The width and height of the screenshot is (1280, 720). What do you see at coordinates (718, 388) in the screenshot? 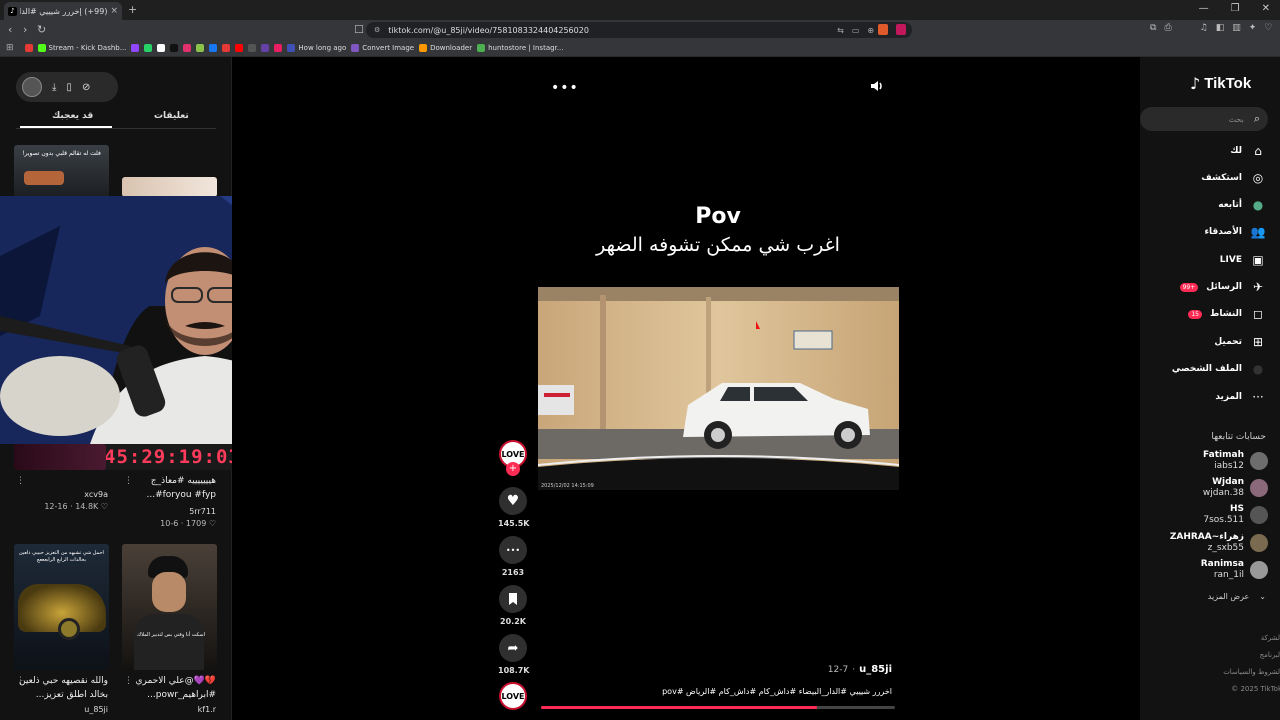
I see `dashcam-video-frame` at bounding box center [718, 388].